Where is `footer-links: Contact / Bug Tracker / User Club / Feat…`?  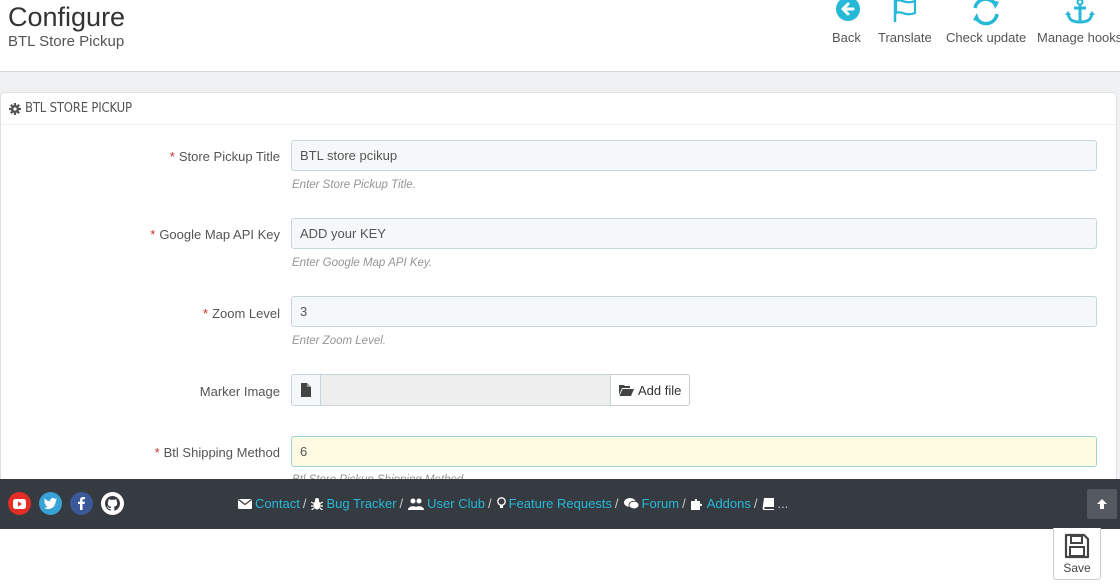
footer-links: Contact / Bug Tracker / User Club / Feat… is located at coordinates (513, 503).